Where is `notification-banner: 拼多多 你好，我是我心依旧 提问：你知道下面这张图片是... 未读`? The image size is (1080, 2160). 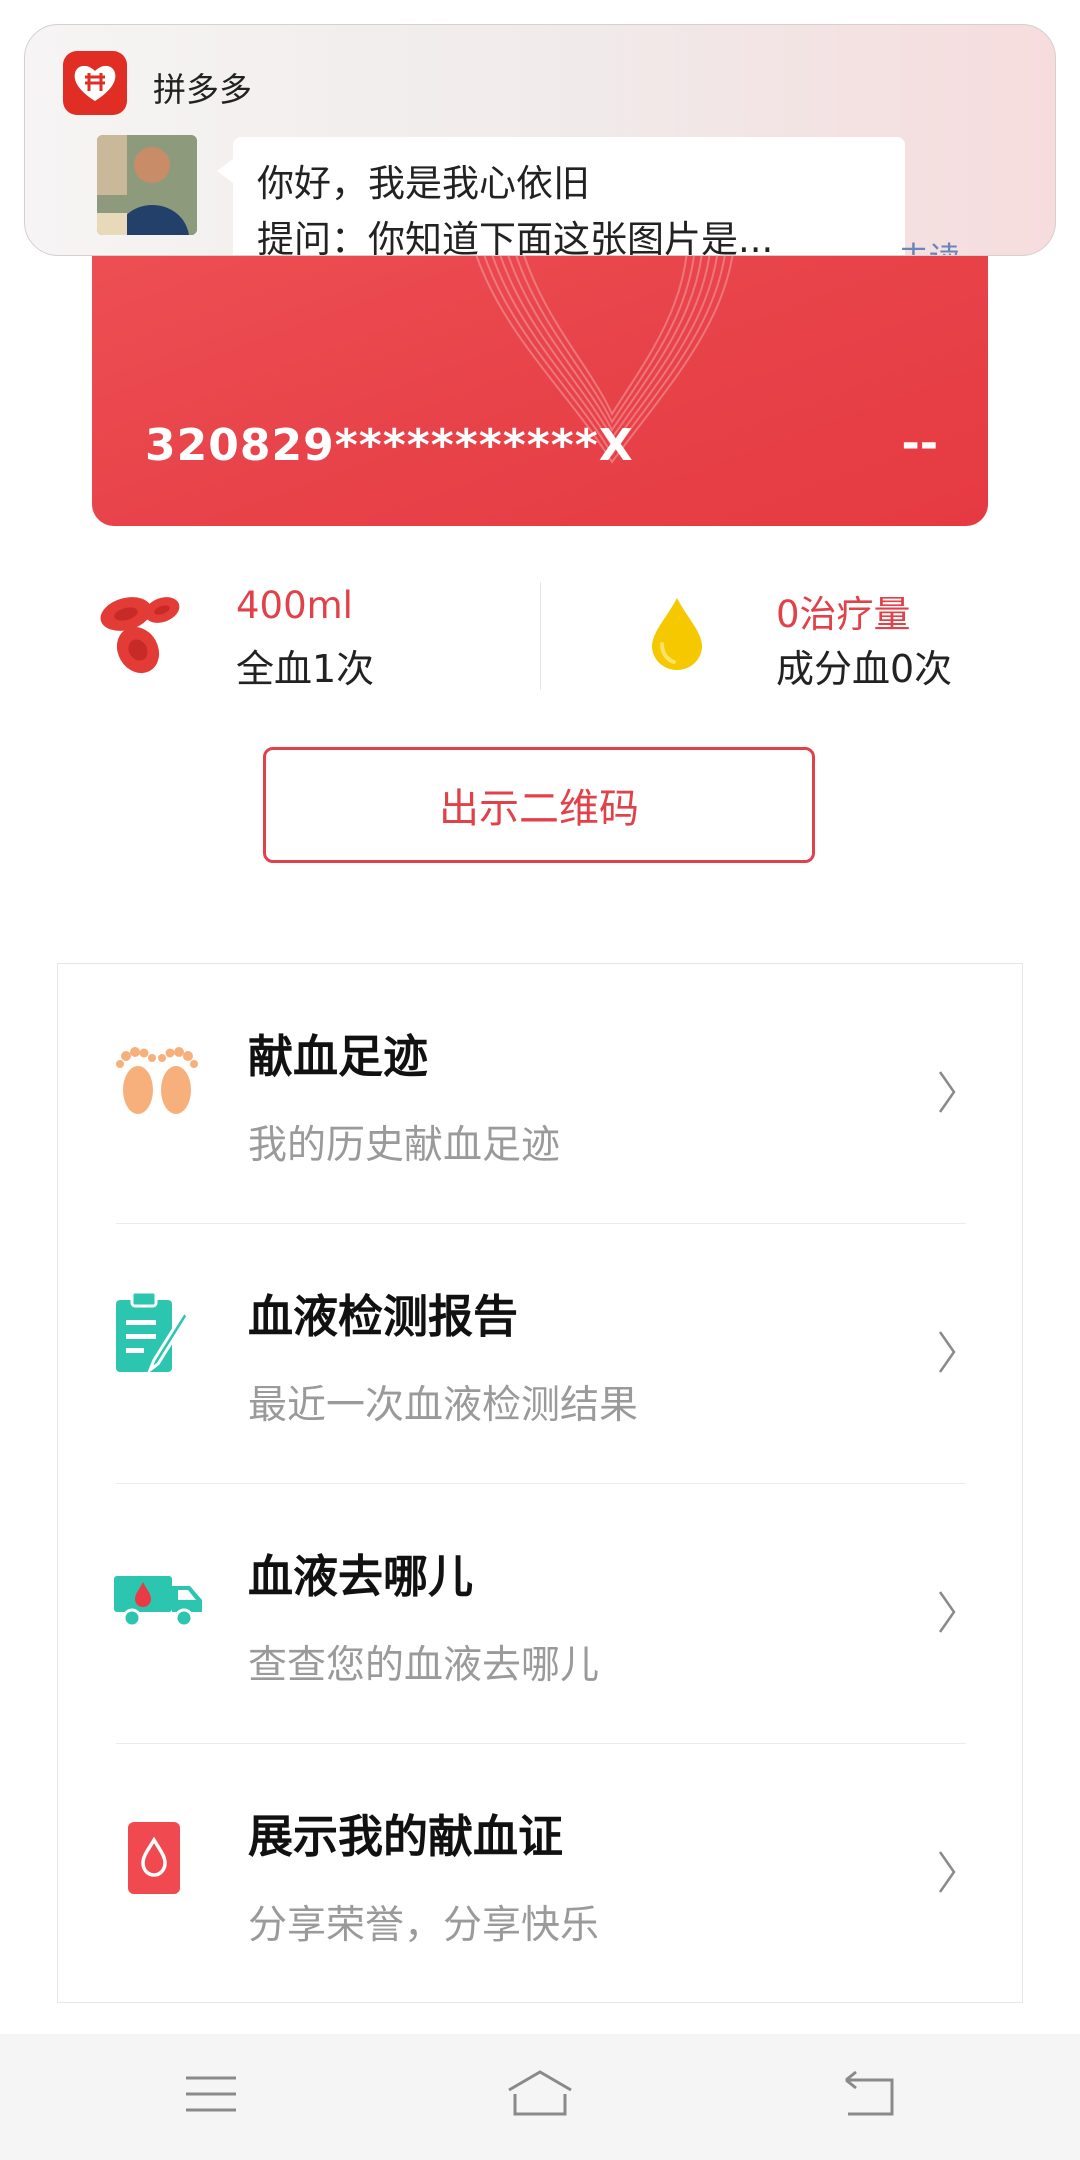 notification-banner: 拼多多 你好，我是我心依旧 提问：你知道下面这张图片是... 未读 is located at coordinates (540, 140).